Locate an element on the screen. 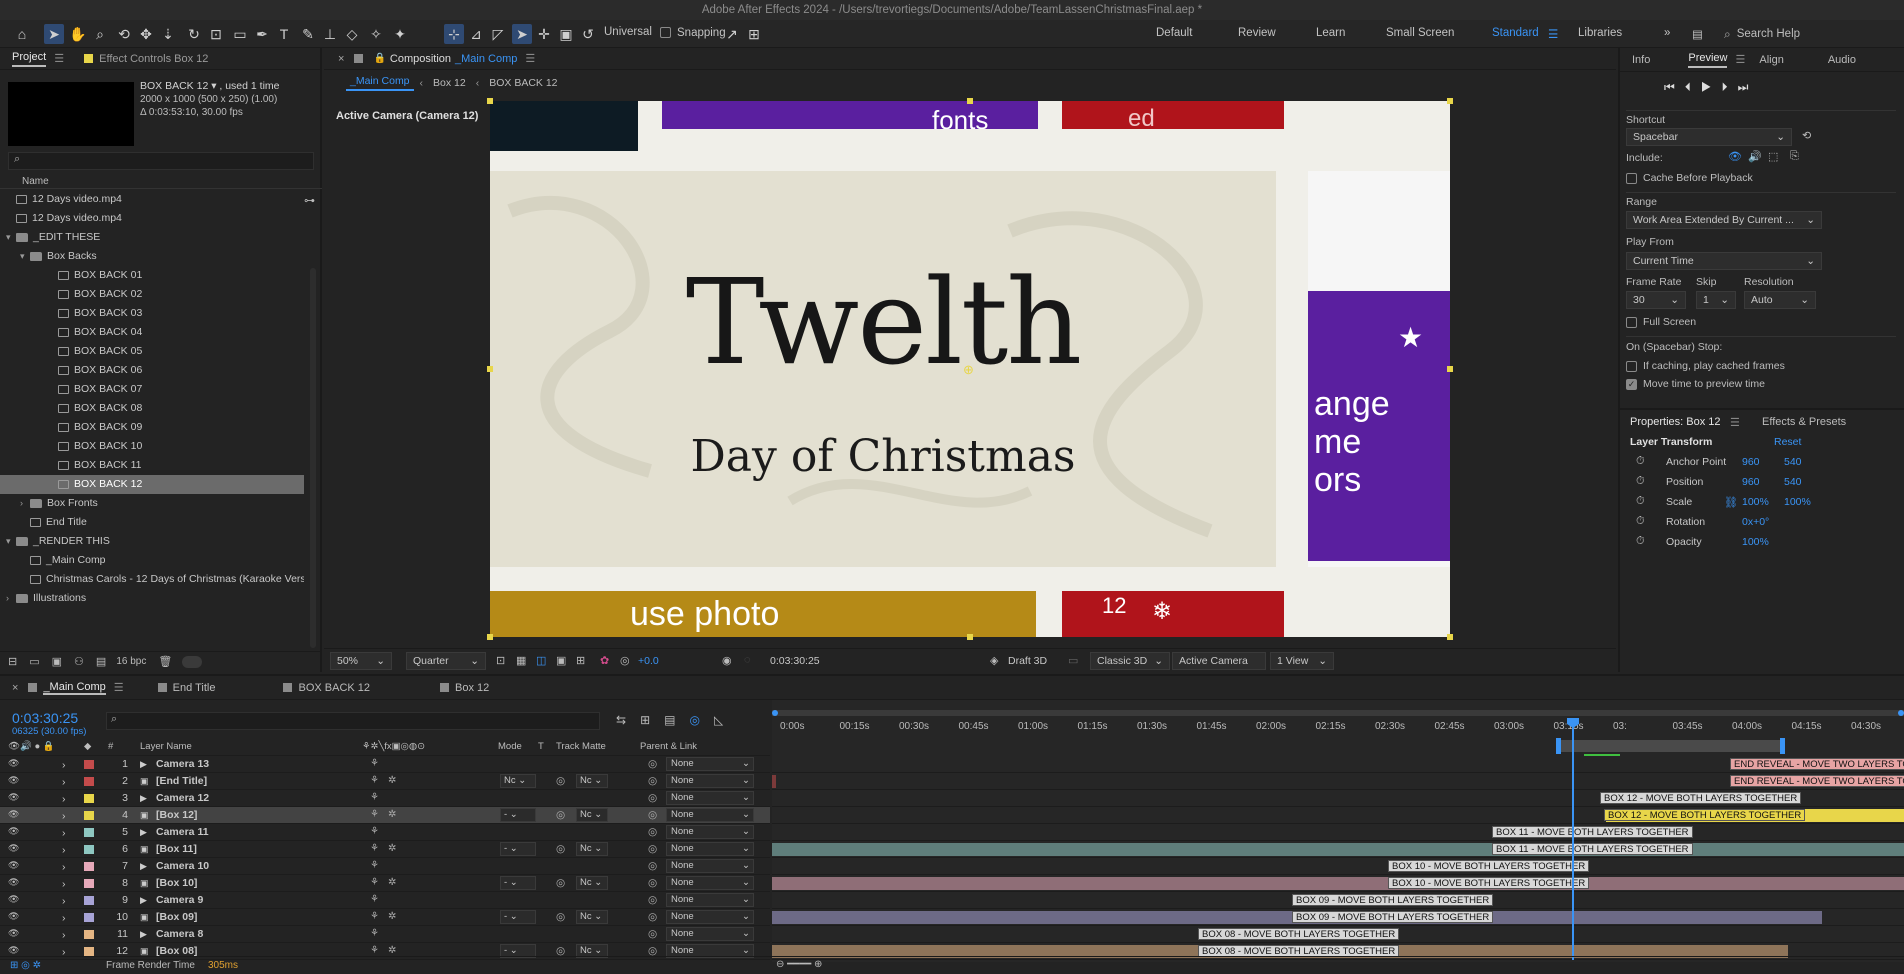 The width and height of the screenshot is (1904, 974). view-axis-icon: ◸ is located at coordinates (498, 34).